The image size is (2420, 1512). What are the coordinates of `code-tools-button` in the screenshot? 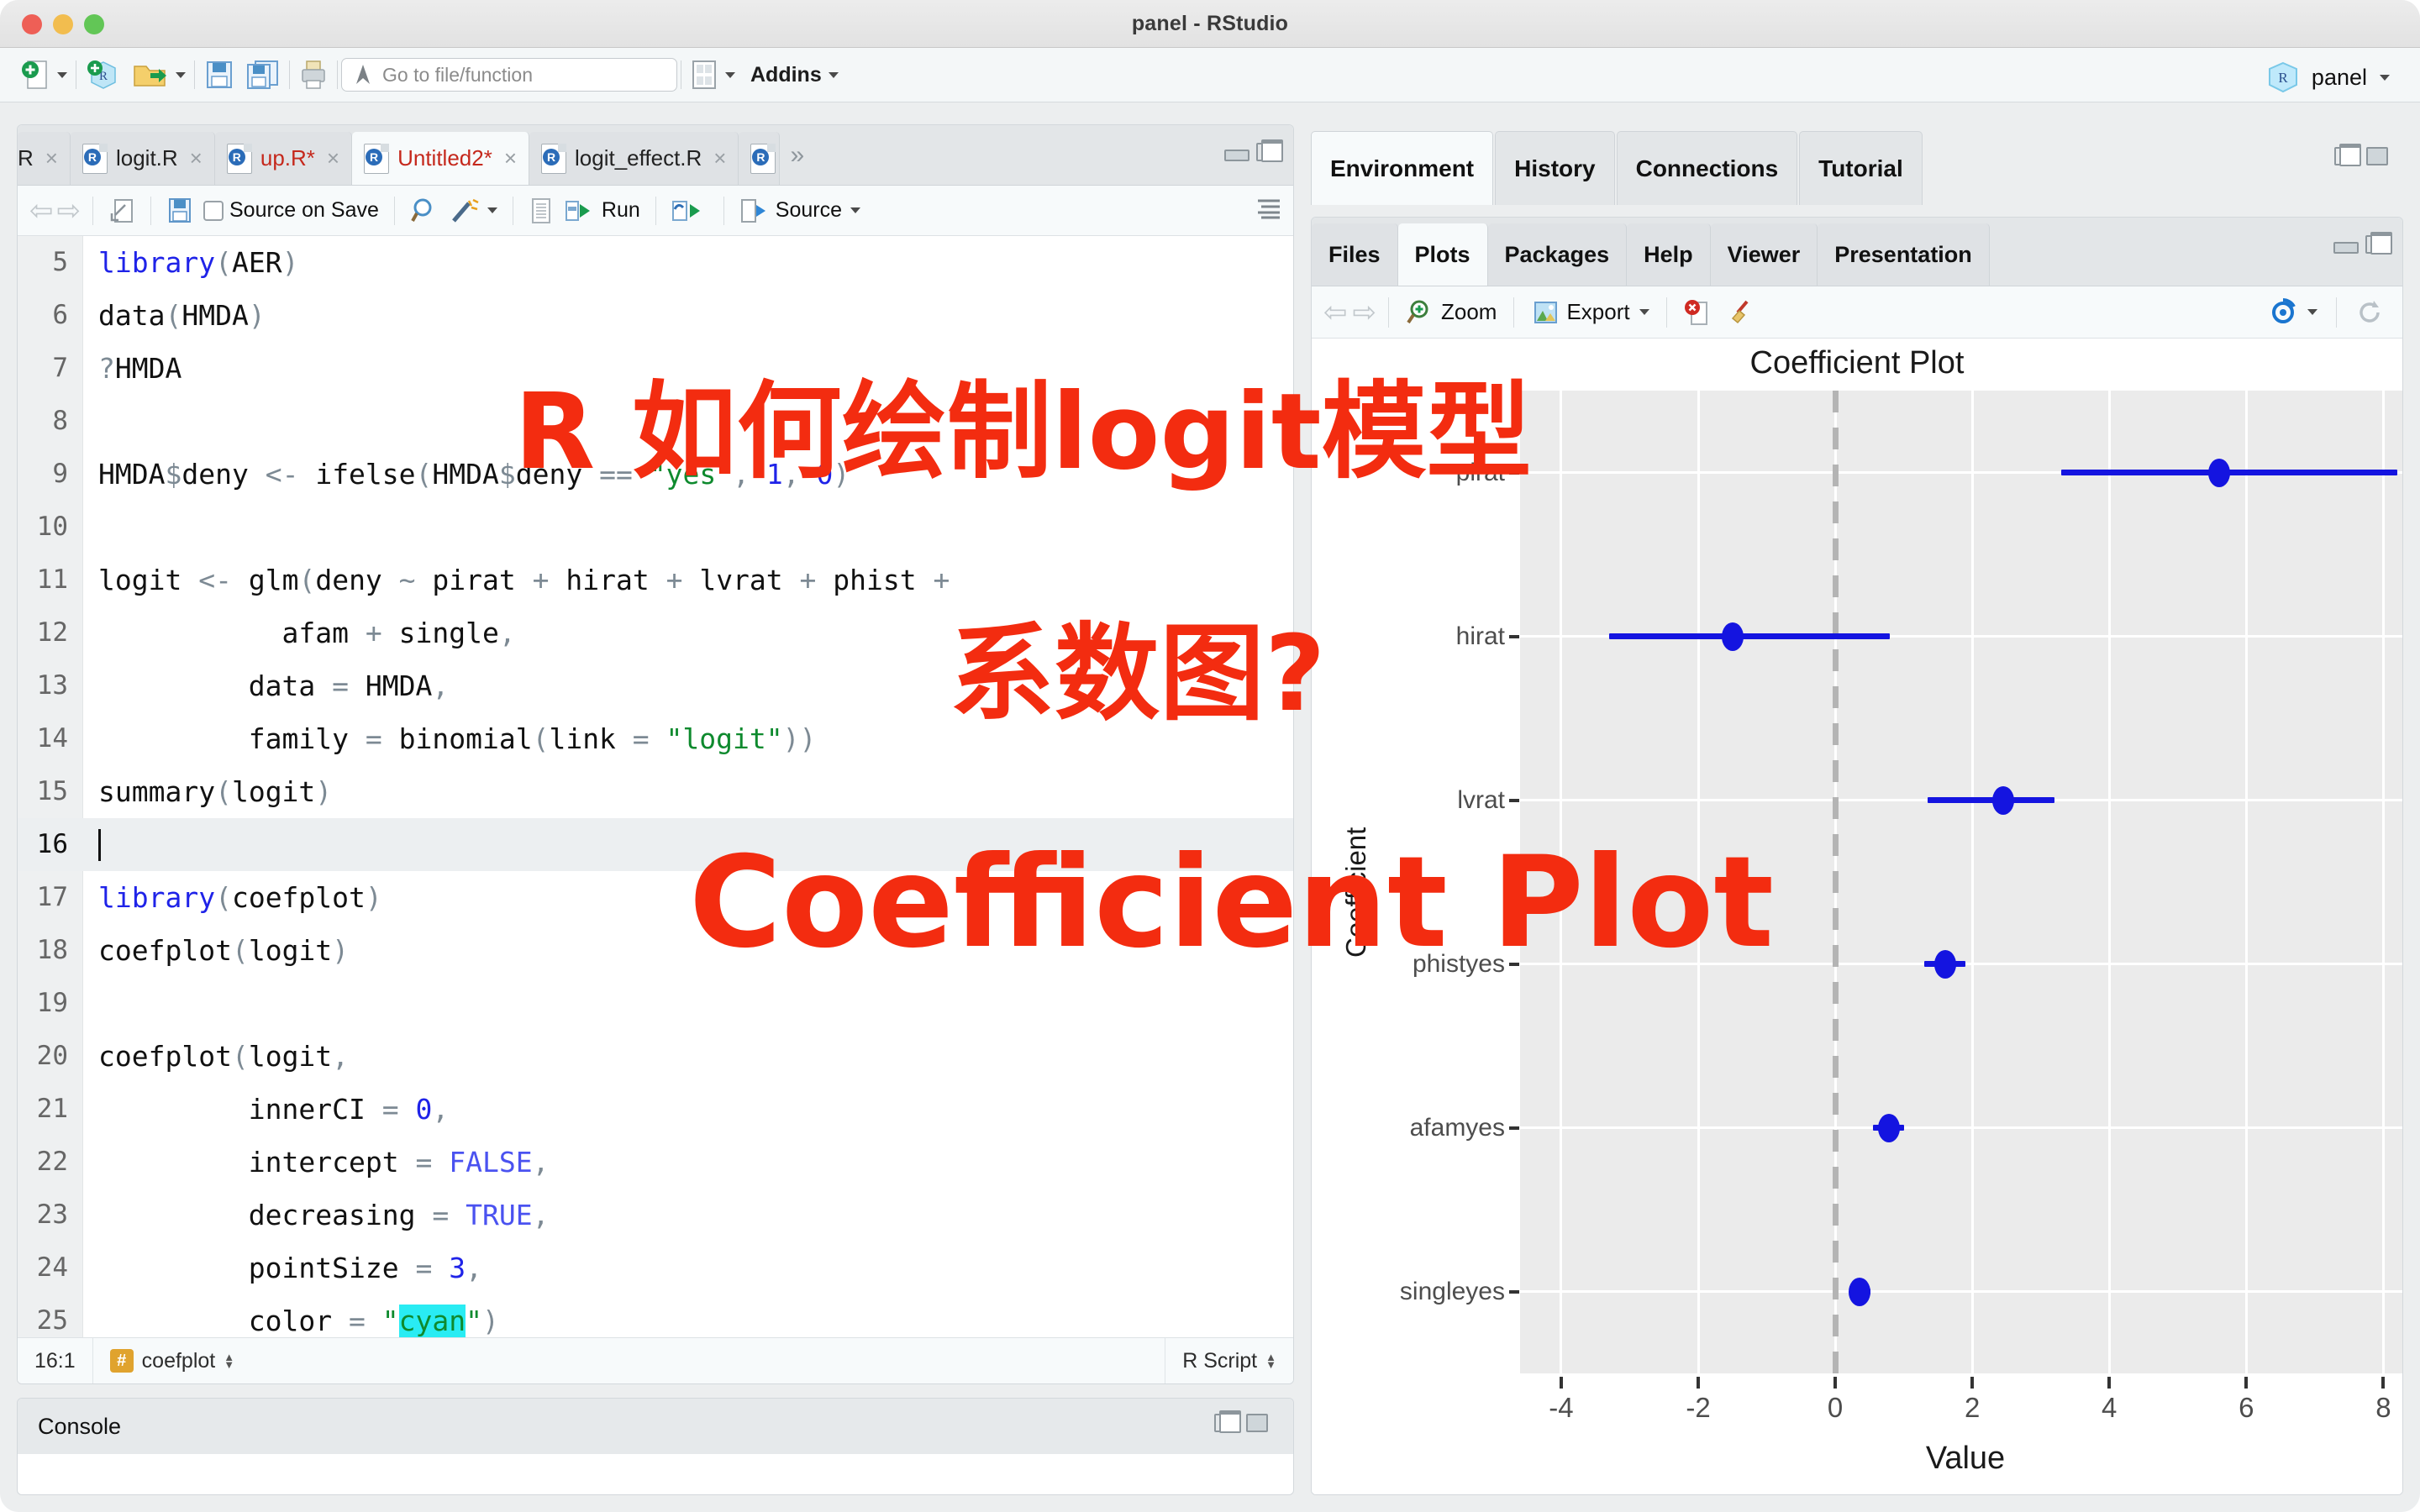 It's located at (473, 211).